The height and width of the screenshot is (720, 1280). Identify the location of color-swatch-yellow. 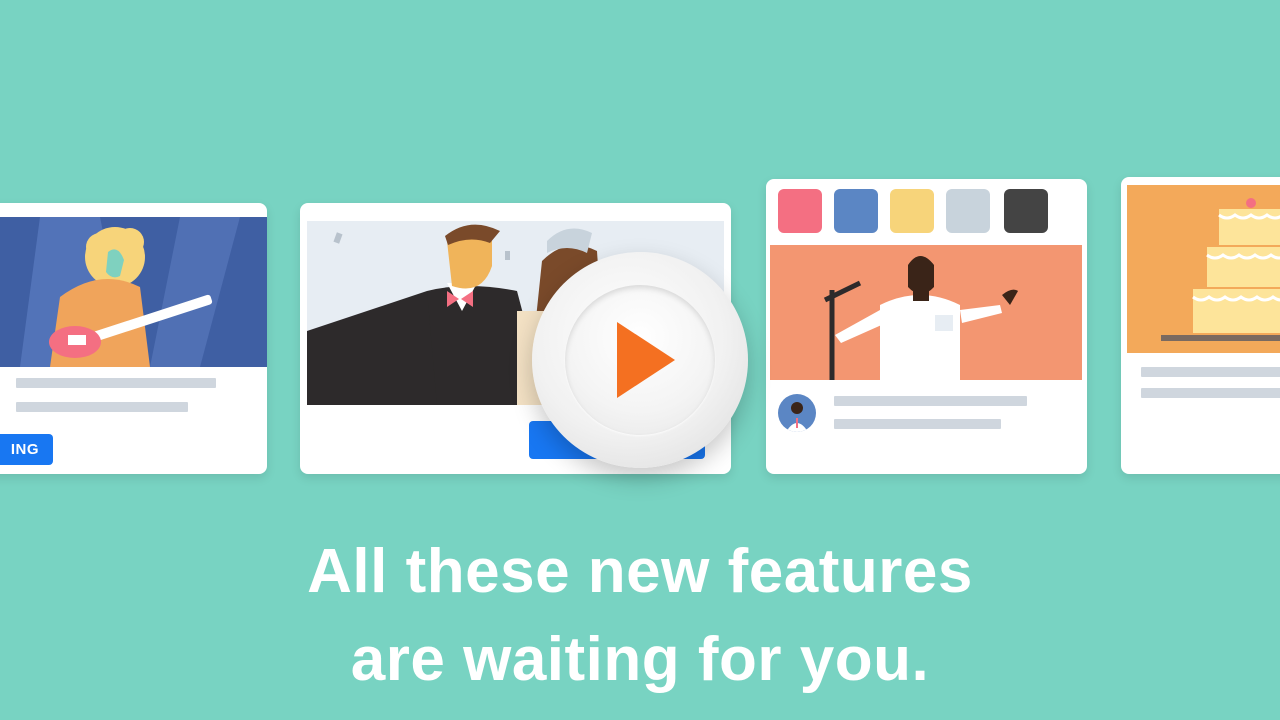
(912, 211).